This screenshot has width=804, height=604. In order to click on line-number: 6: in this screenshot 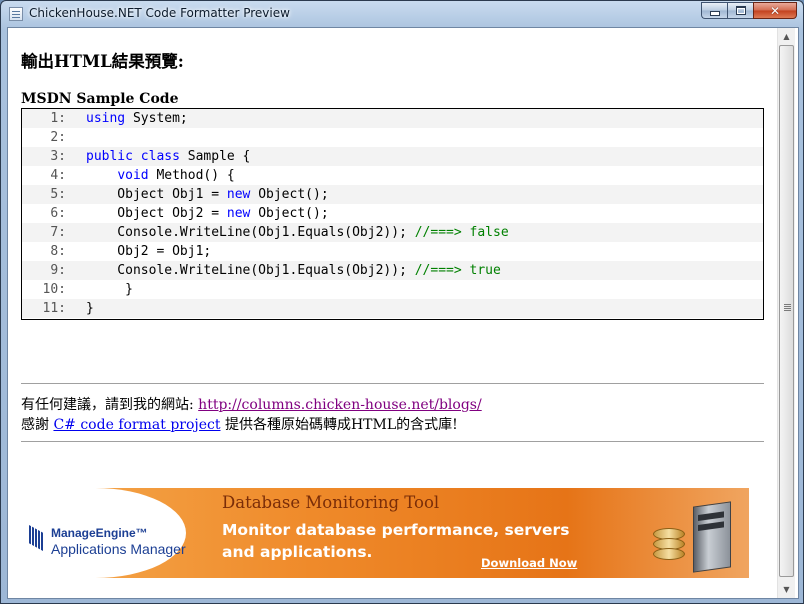, I will do `click(58, 213)`.